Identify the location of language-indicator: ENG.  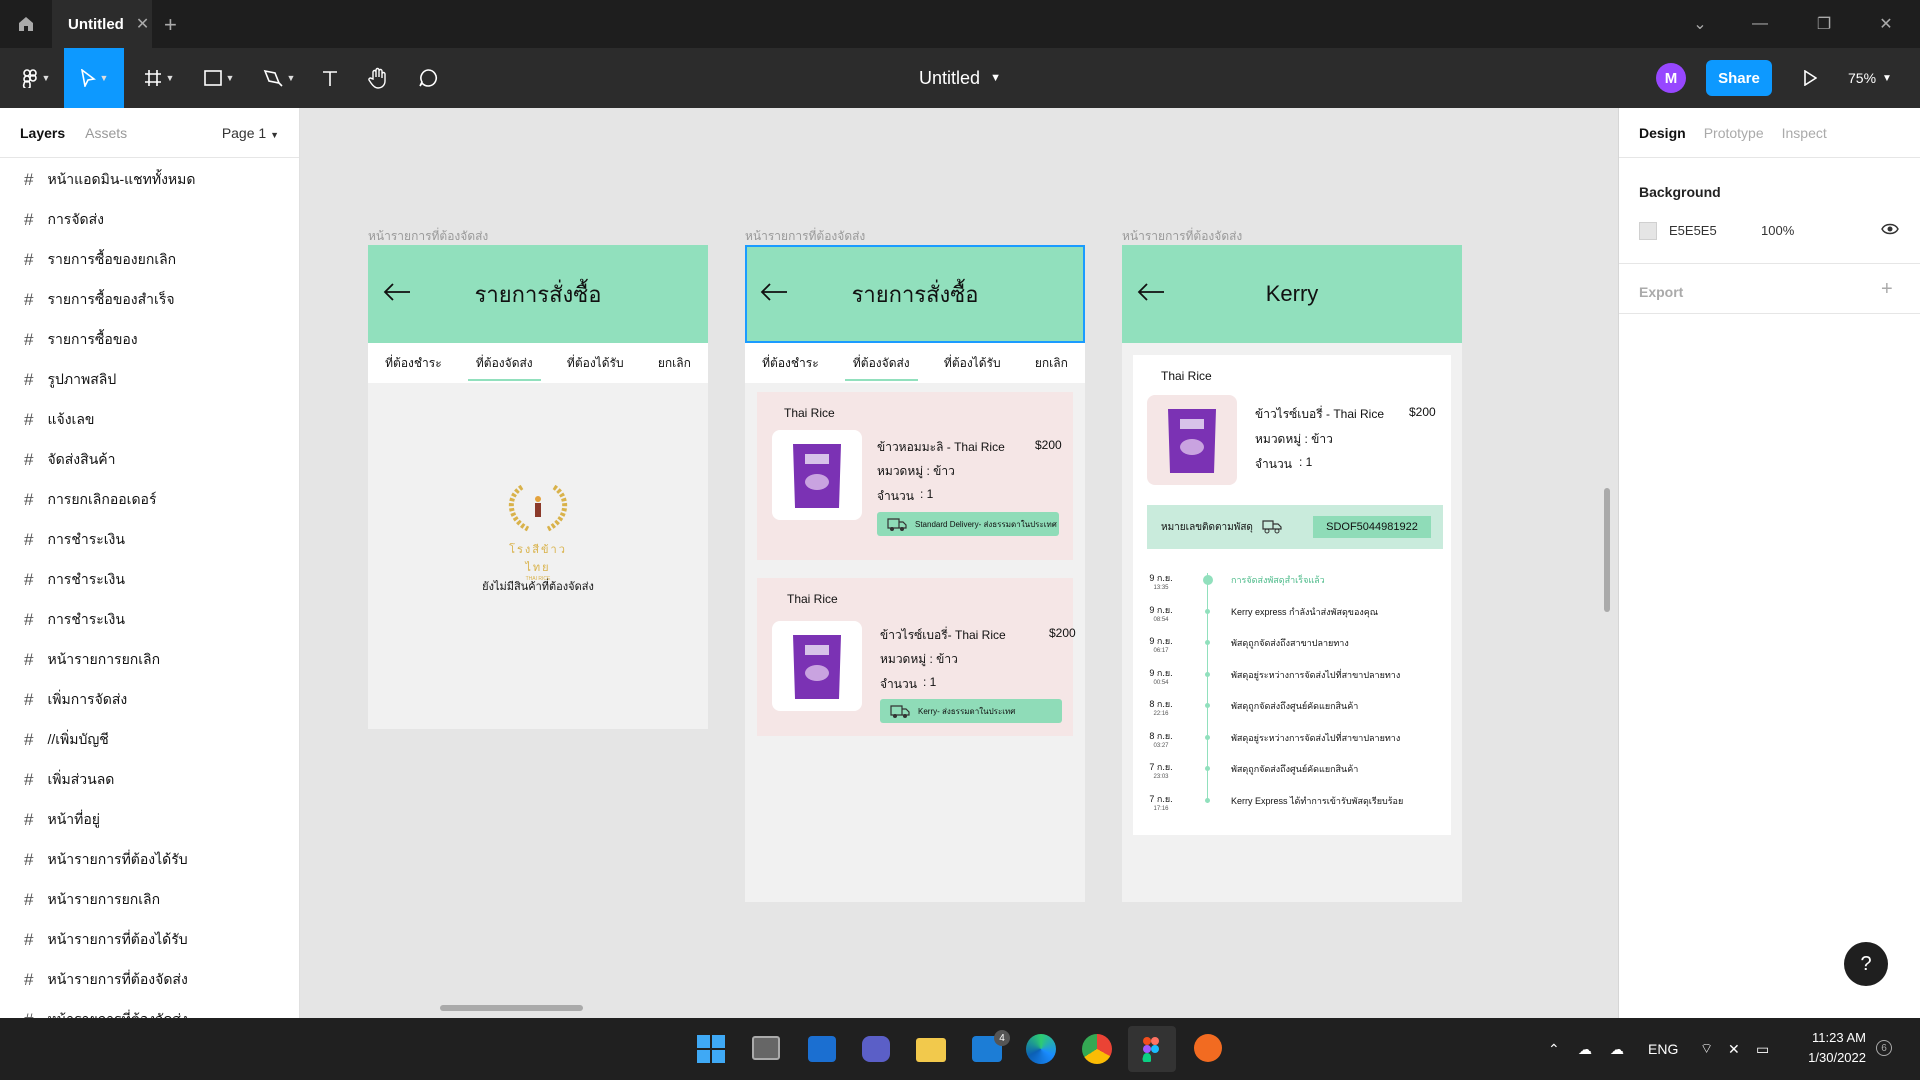
(1663, 1049).